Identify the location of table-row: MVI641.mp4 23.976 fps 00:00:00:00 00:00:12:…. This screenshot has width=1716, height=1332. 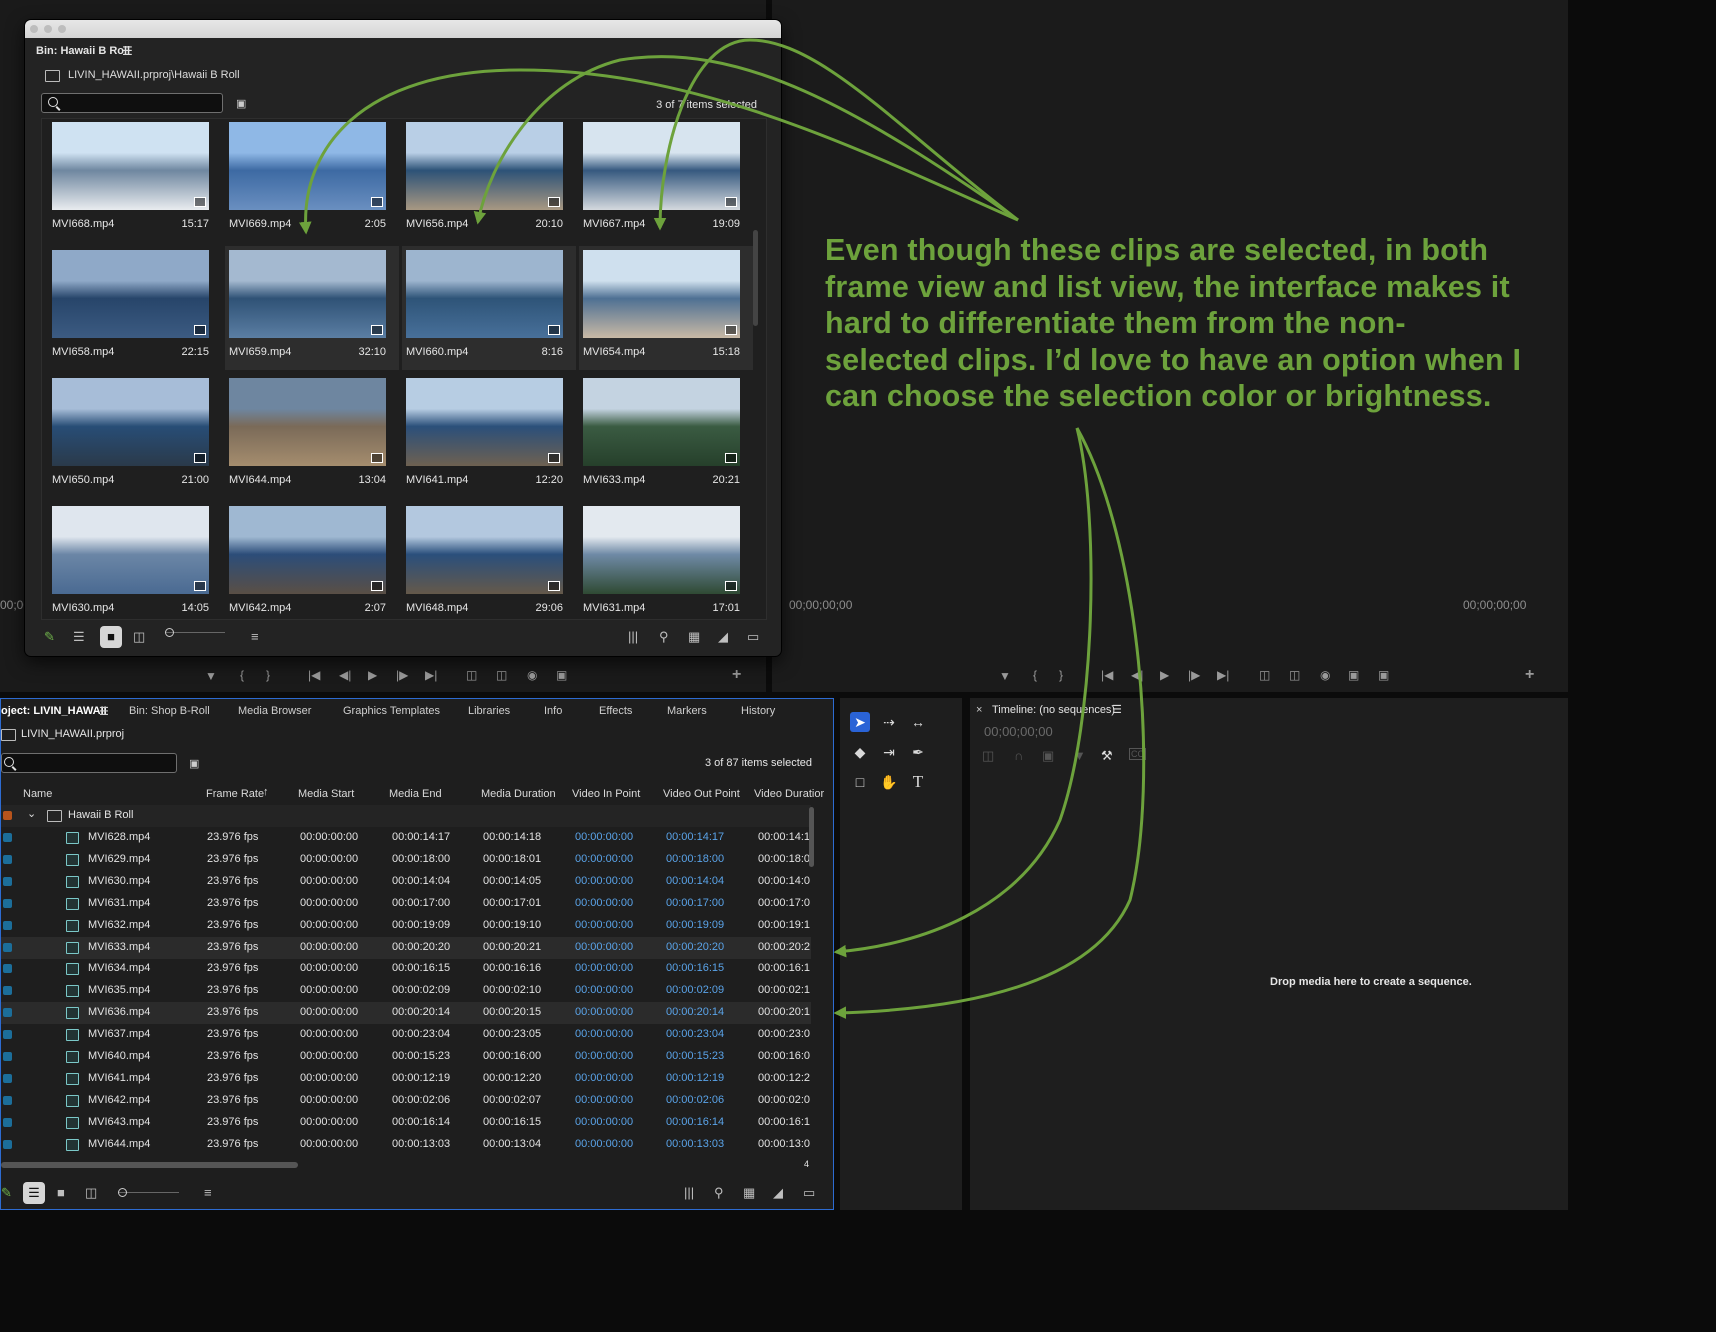
(406, 1079).